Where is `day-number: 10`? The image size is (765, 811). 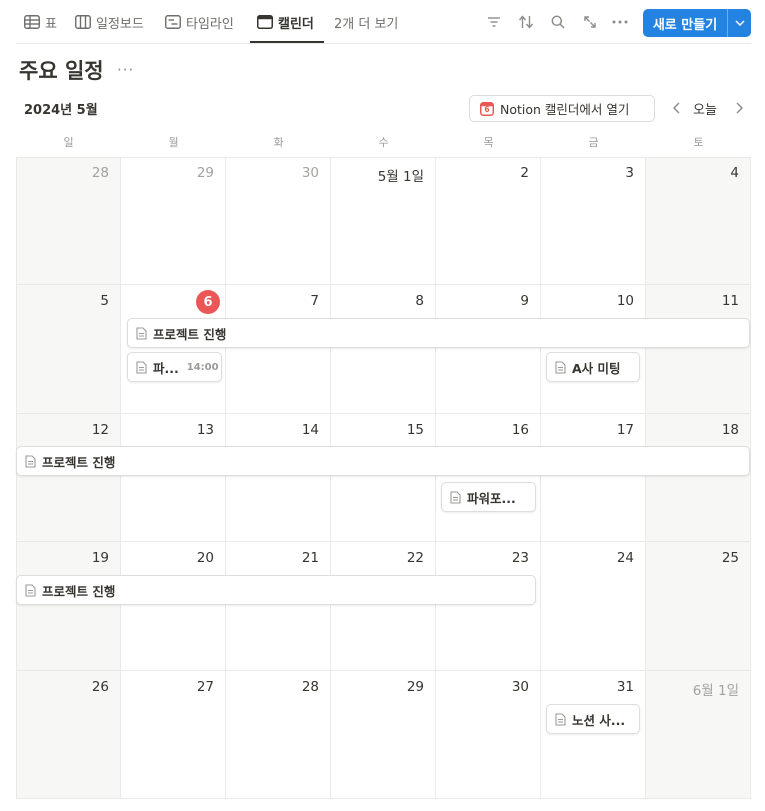 day-number: 10 is located at coordinates (625, 301).